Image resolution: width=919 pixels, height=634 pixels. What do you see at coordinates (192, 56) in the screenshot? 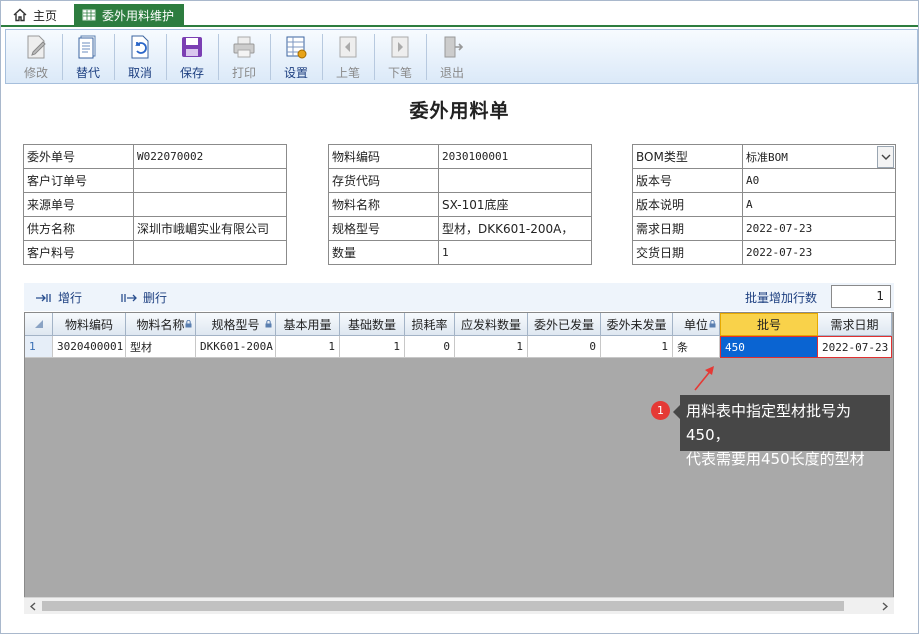
I see `save-button: 保存` at bounding box center [192, 56].